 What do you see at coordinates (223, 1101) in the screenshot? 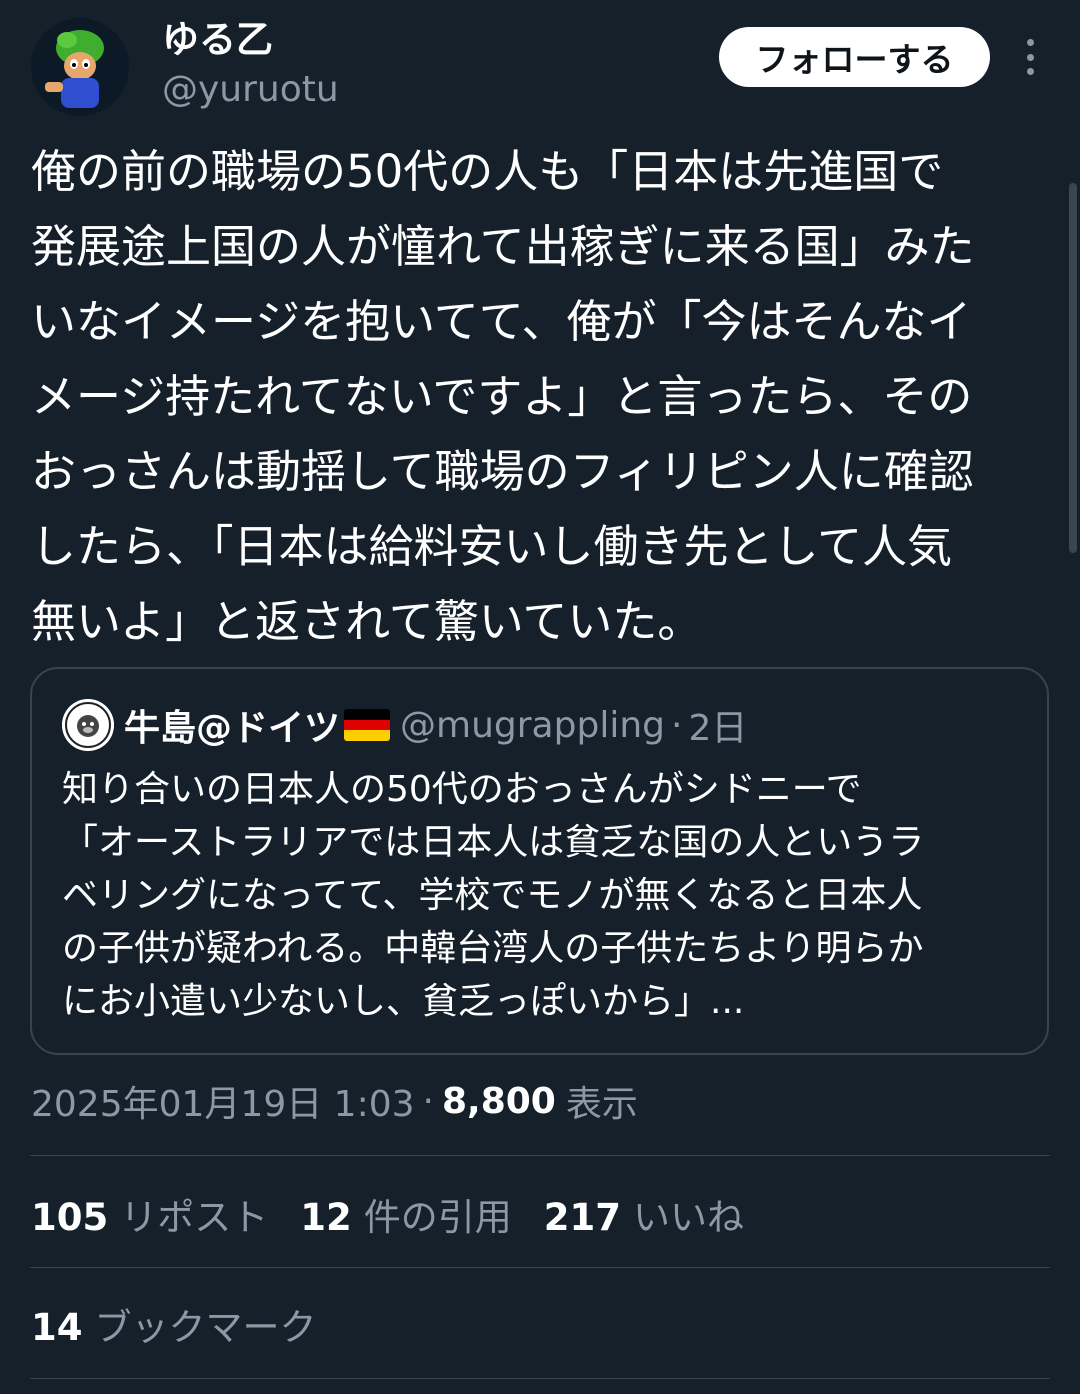
I see `tweet-timestamp: 2025年01月19日 1:03` at bounding box center [223, 1101].